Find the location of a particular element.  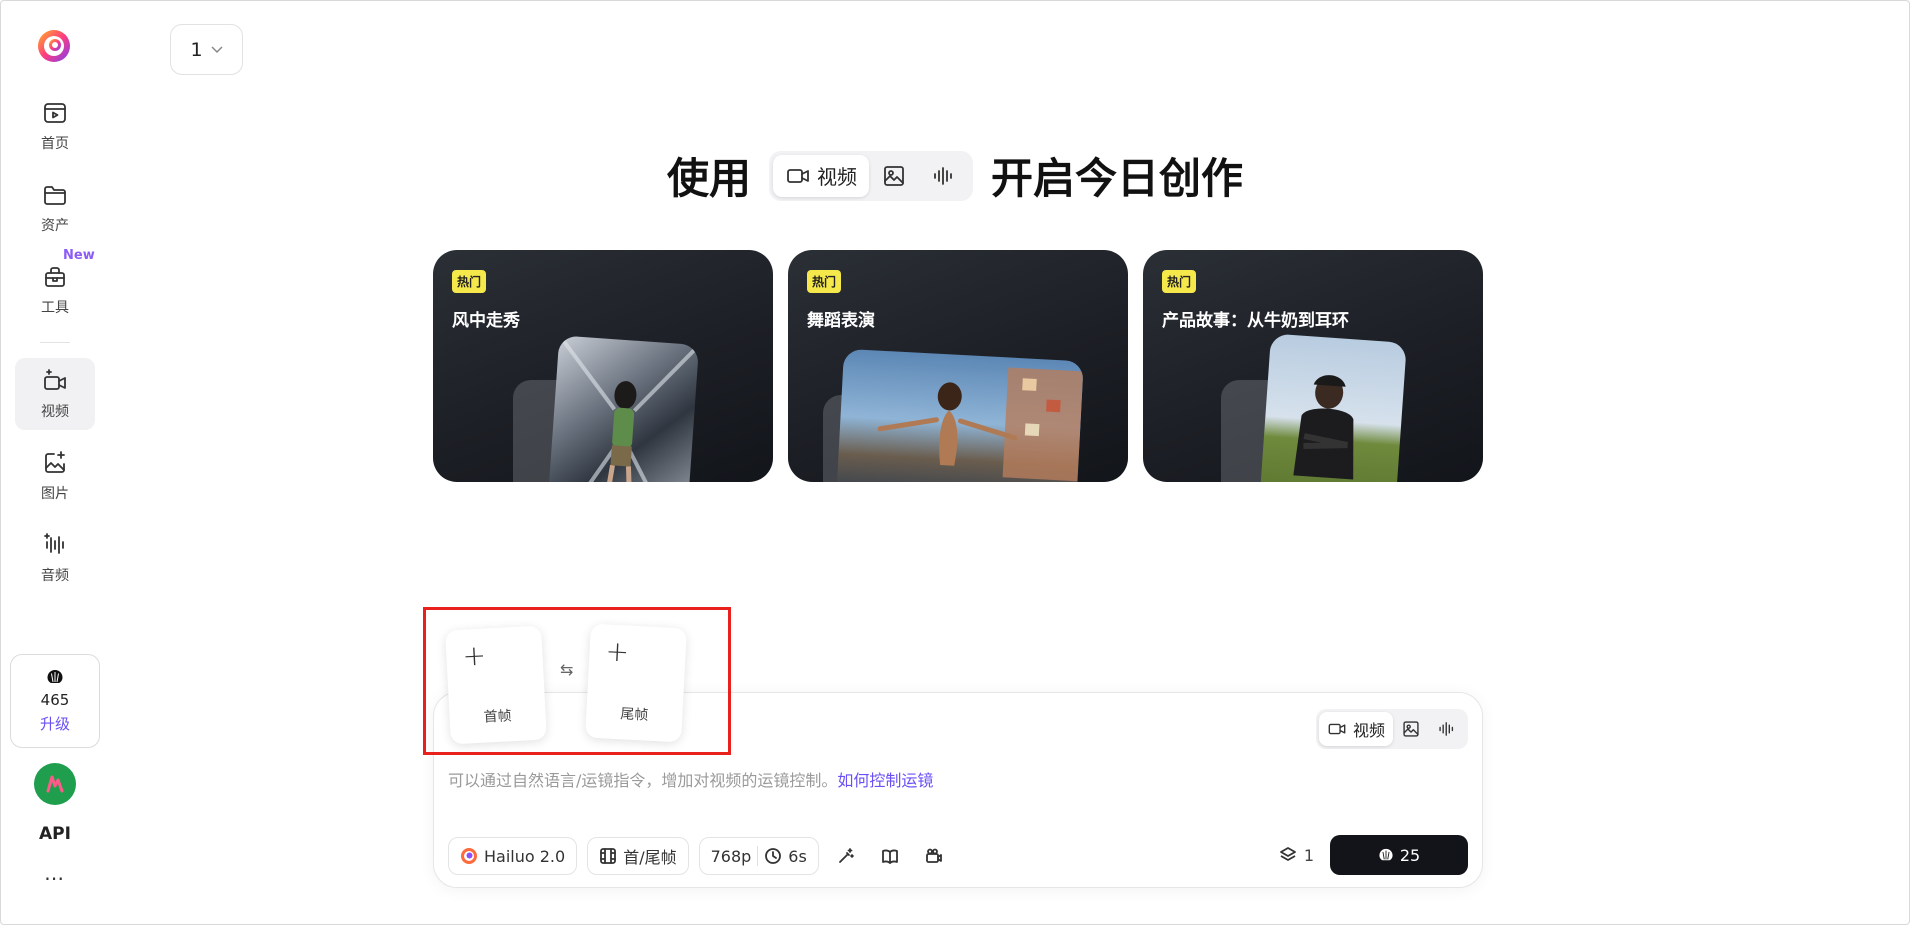

avatar is located at coordinates (55, 784).